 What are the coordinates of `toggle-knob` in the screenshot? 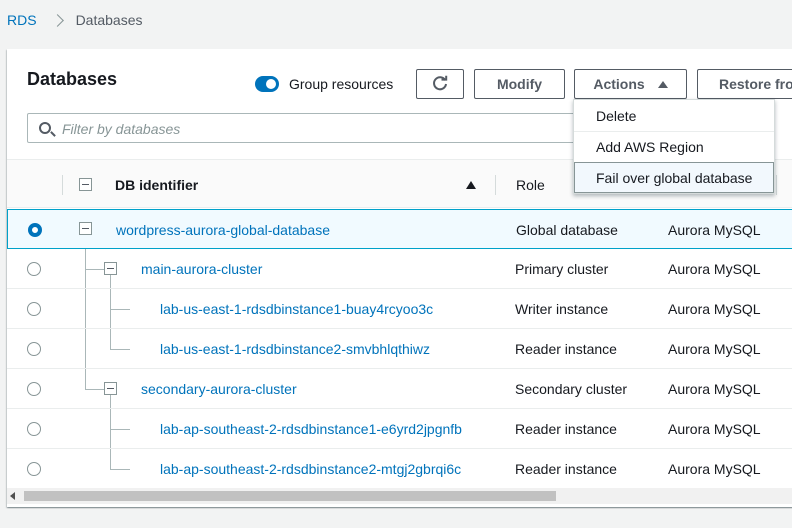 It's located at (271, 84).